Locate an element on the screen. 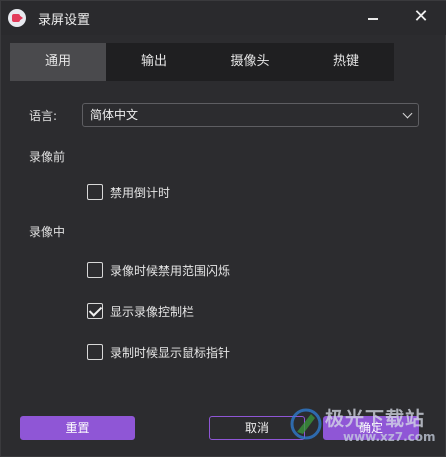  screen-recorder-icon is located at coordinates (17, 18).